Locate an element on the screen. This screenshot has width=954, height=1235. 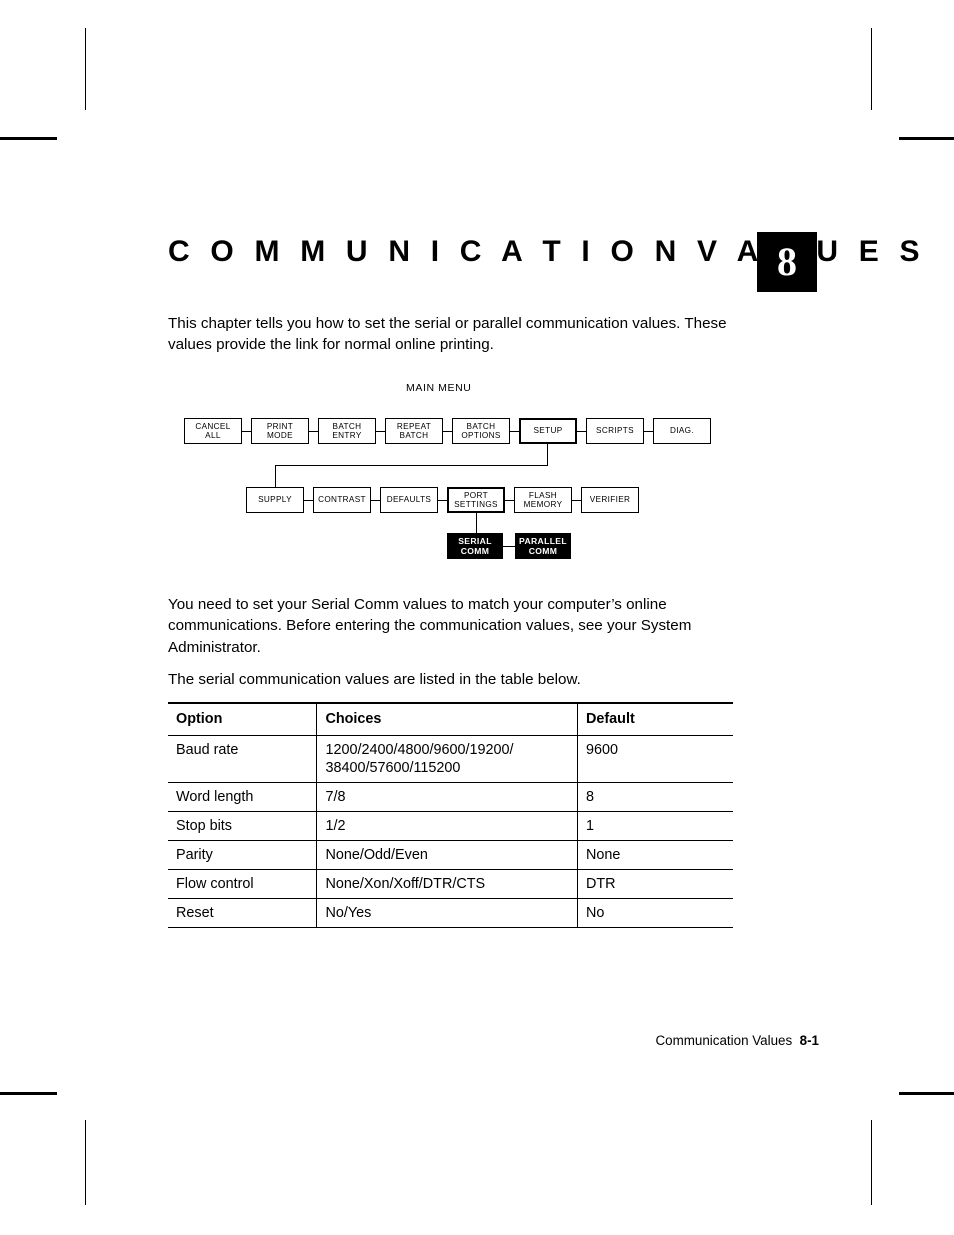
menu-node-defaults: DEFAULTS is located at coordinates (409, 500).